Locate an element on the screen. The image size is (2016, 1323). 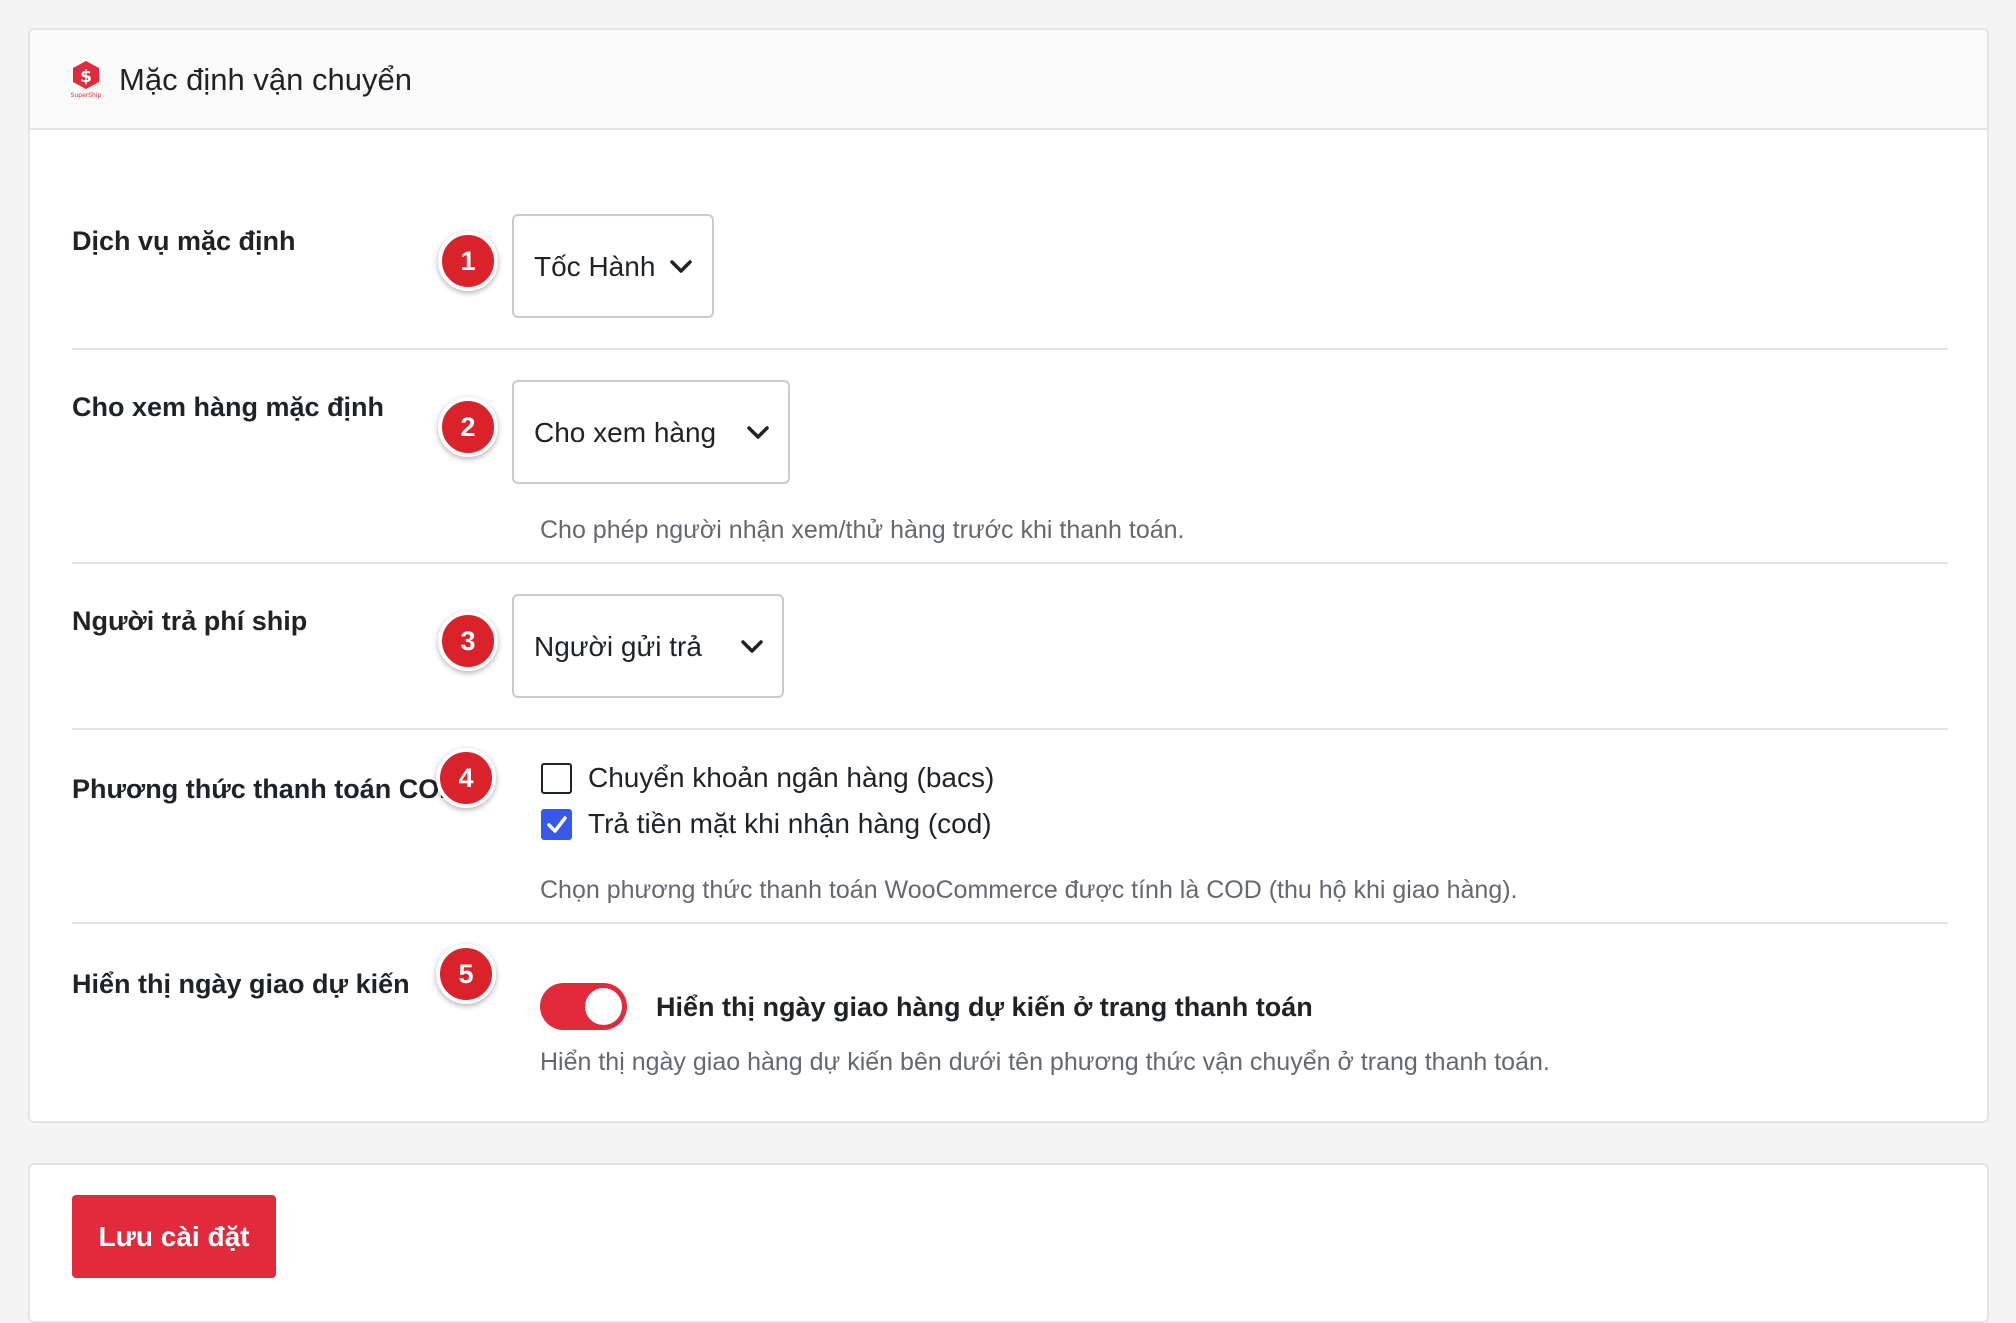
svg-text: SuperShip is located at coordinates (86, 95).